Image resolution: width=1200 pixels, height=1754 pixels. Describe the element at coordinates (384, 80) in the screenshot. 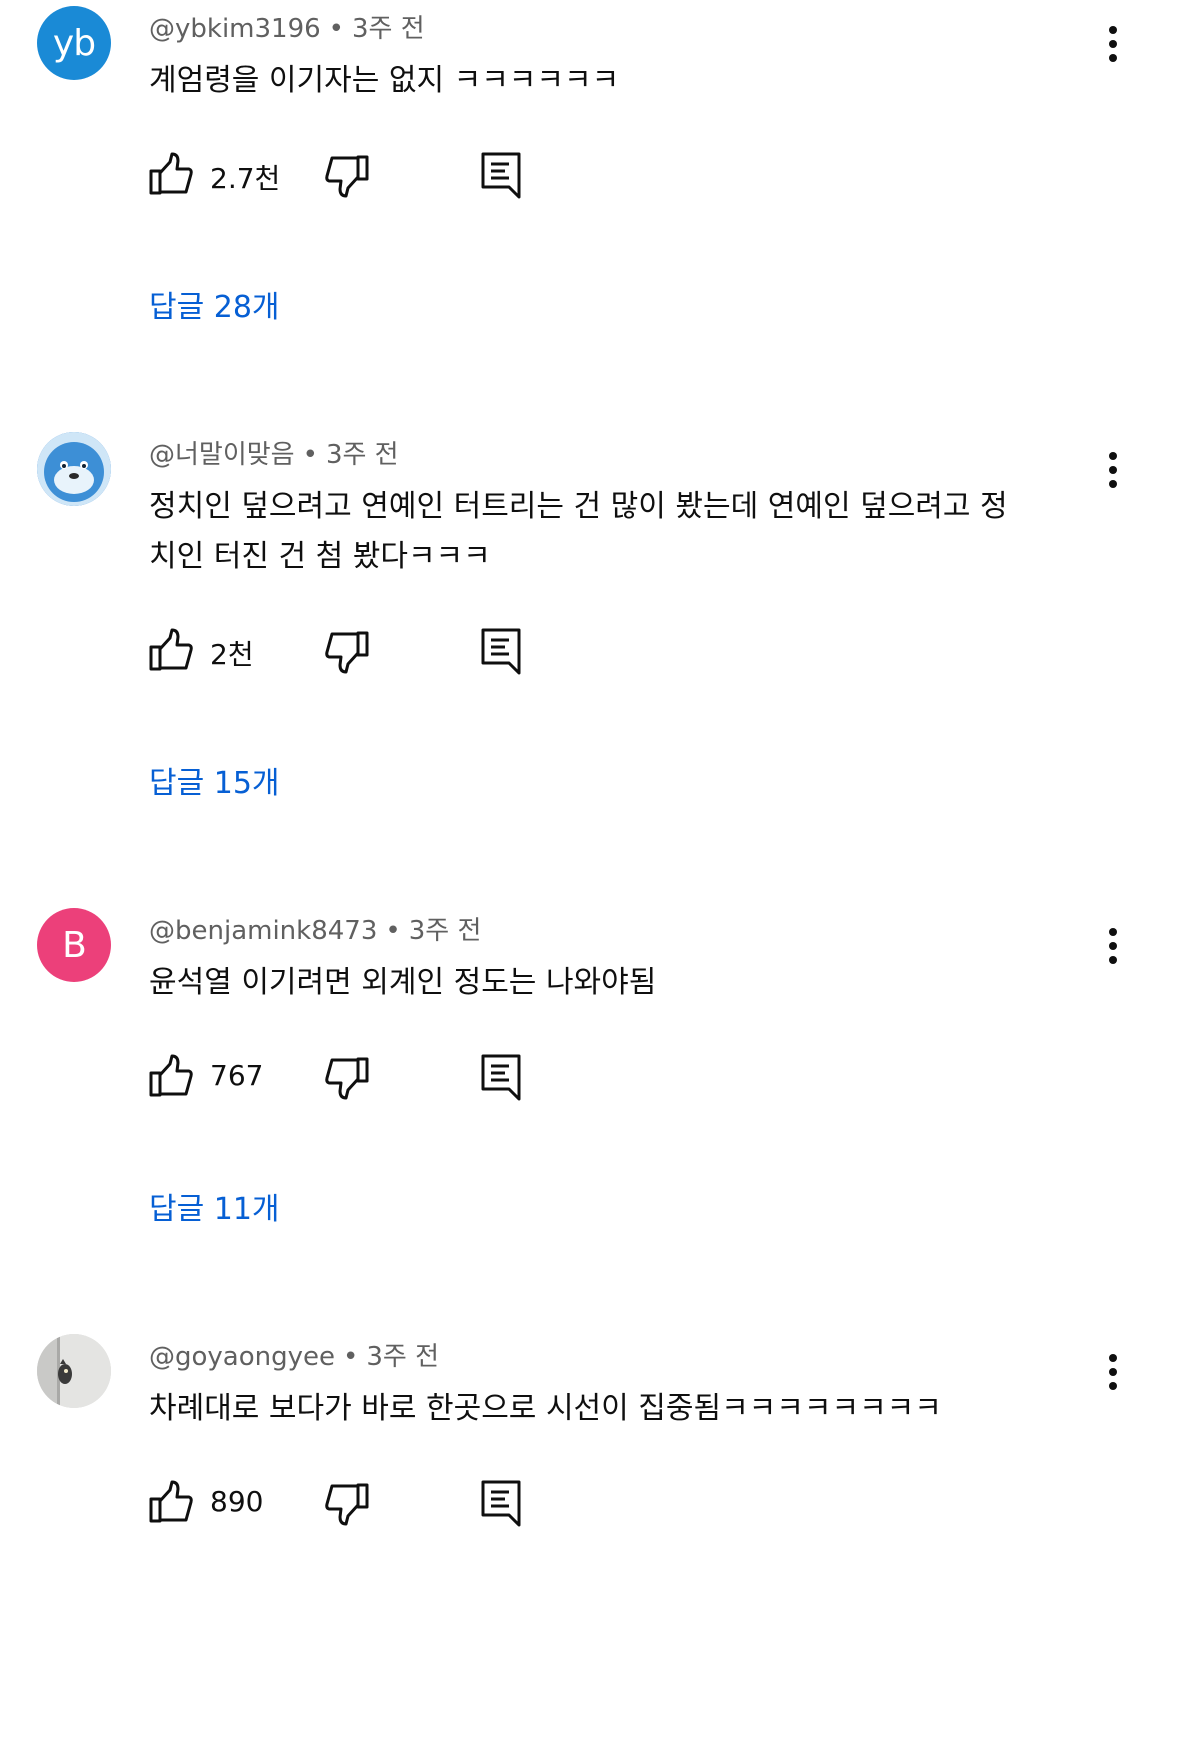

I see `comment-text: 계엄령을 이기자는 없지 ㅋㅋㅋㅋㅋㅋ` at that location.